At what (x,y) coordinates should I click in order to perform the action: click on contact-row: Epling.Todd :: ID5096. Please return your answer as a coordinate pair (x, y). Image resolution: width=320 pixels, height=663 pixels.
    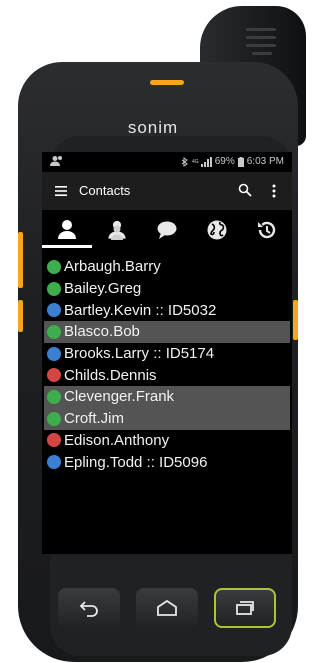
    Looking at the image, I should click on (167, 462).